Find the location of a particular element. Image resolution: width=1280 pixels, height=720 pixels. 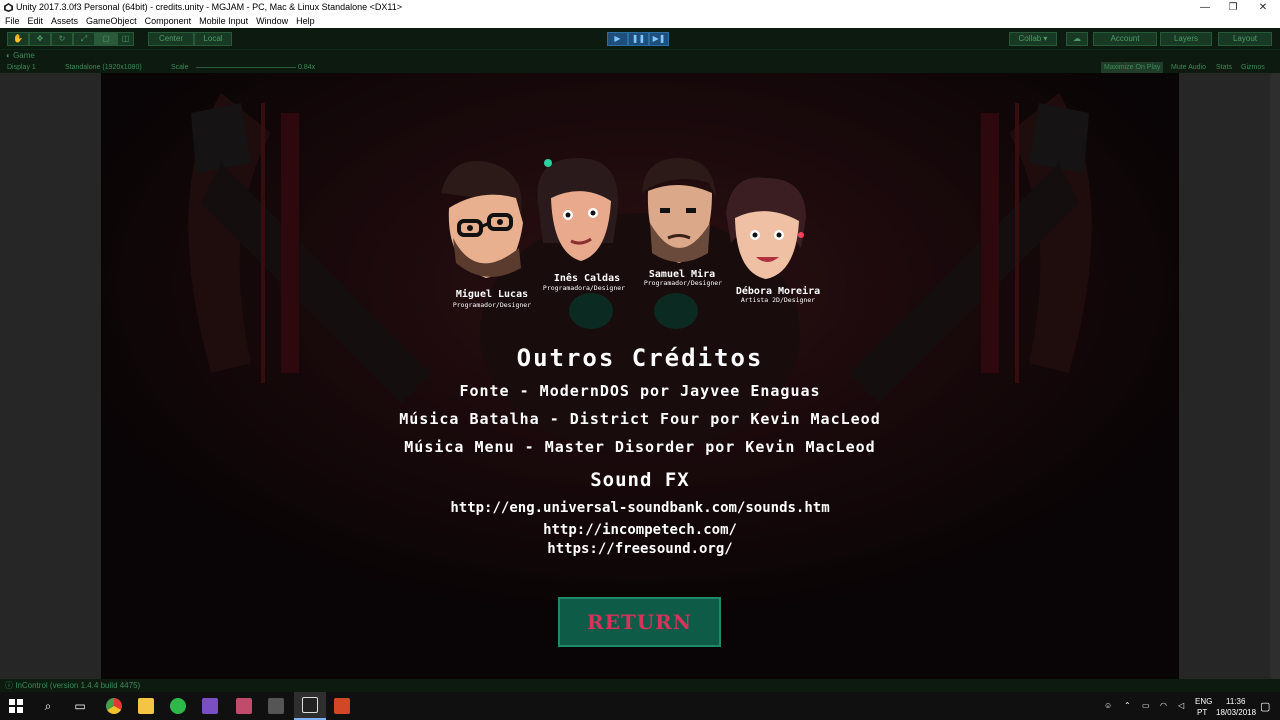

dev-role-ines: Programadora/Designer is located at coordinates (584, 288).